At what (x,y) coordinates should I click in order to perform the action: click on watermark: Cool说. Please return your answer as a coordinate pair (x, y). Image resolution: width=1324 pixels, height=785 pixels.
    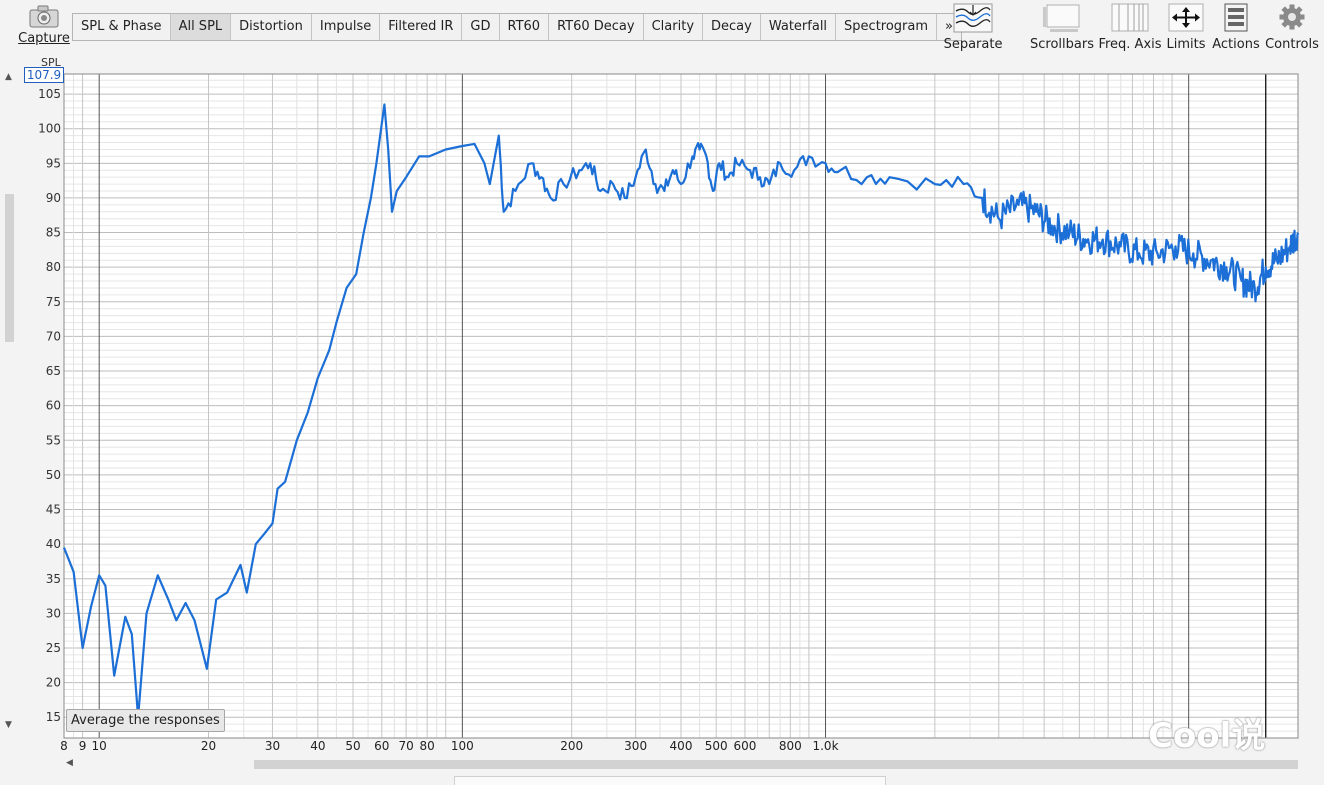
    Looking at the image, I should click on (1207, 736).